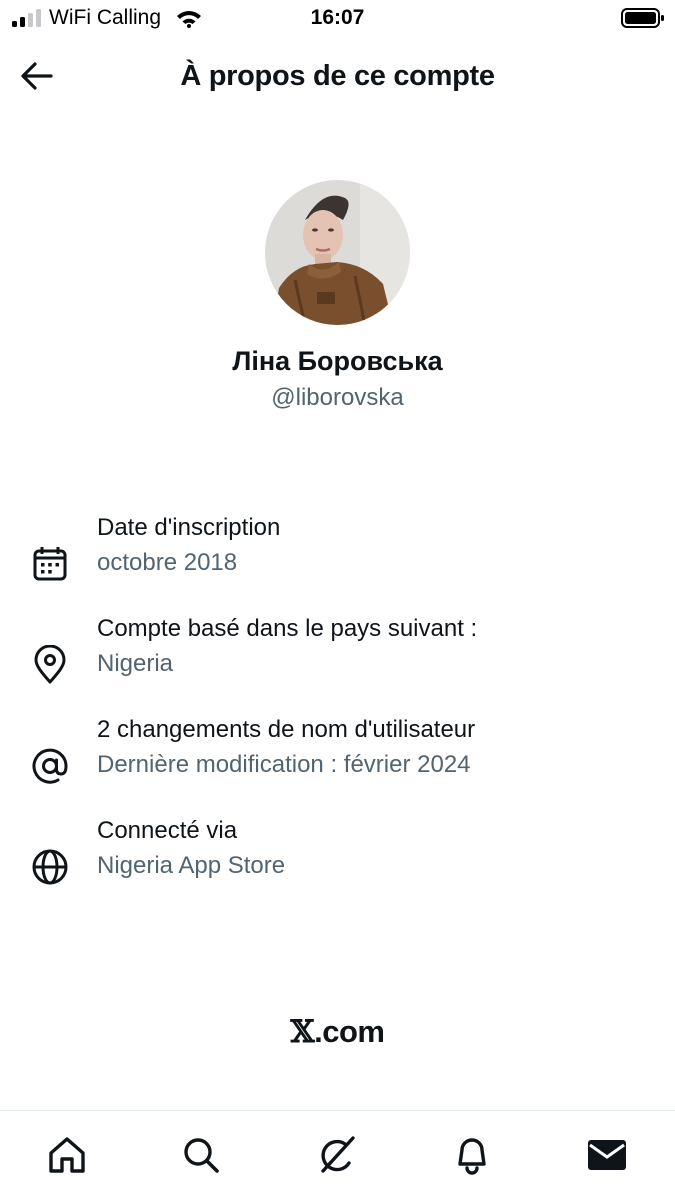  I want to click on bottom-tab-bar, so click(337, 1155).